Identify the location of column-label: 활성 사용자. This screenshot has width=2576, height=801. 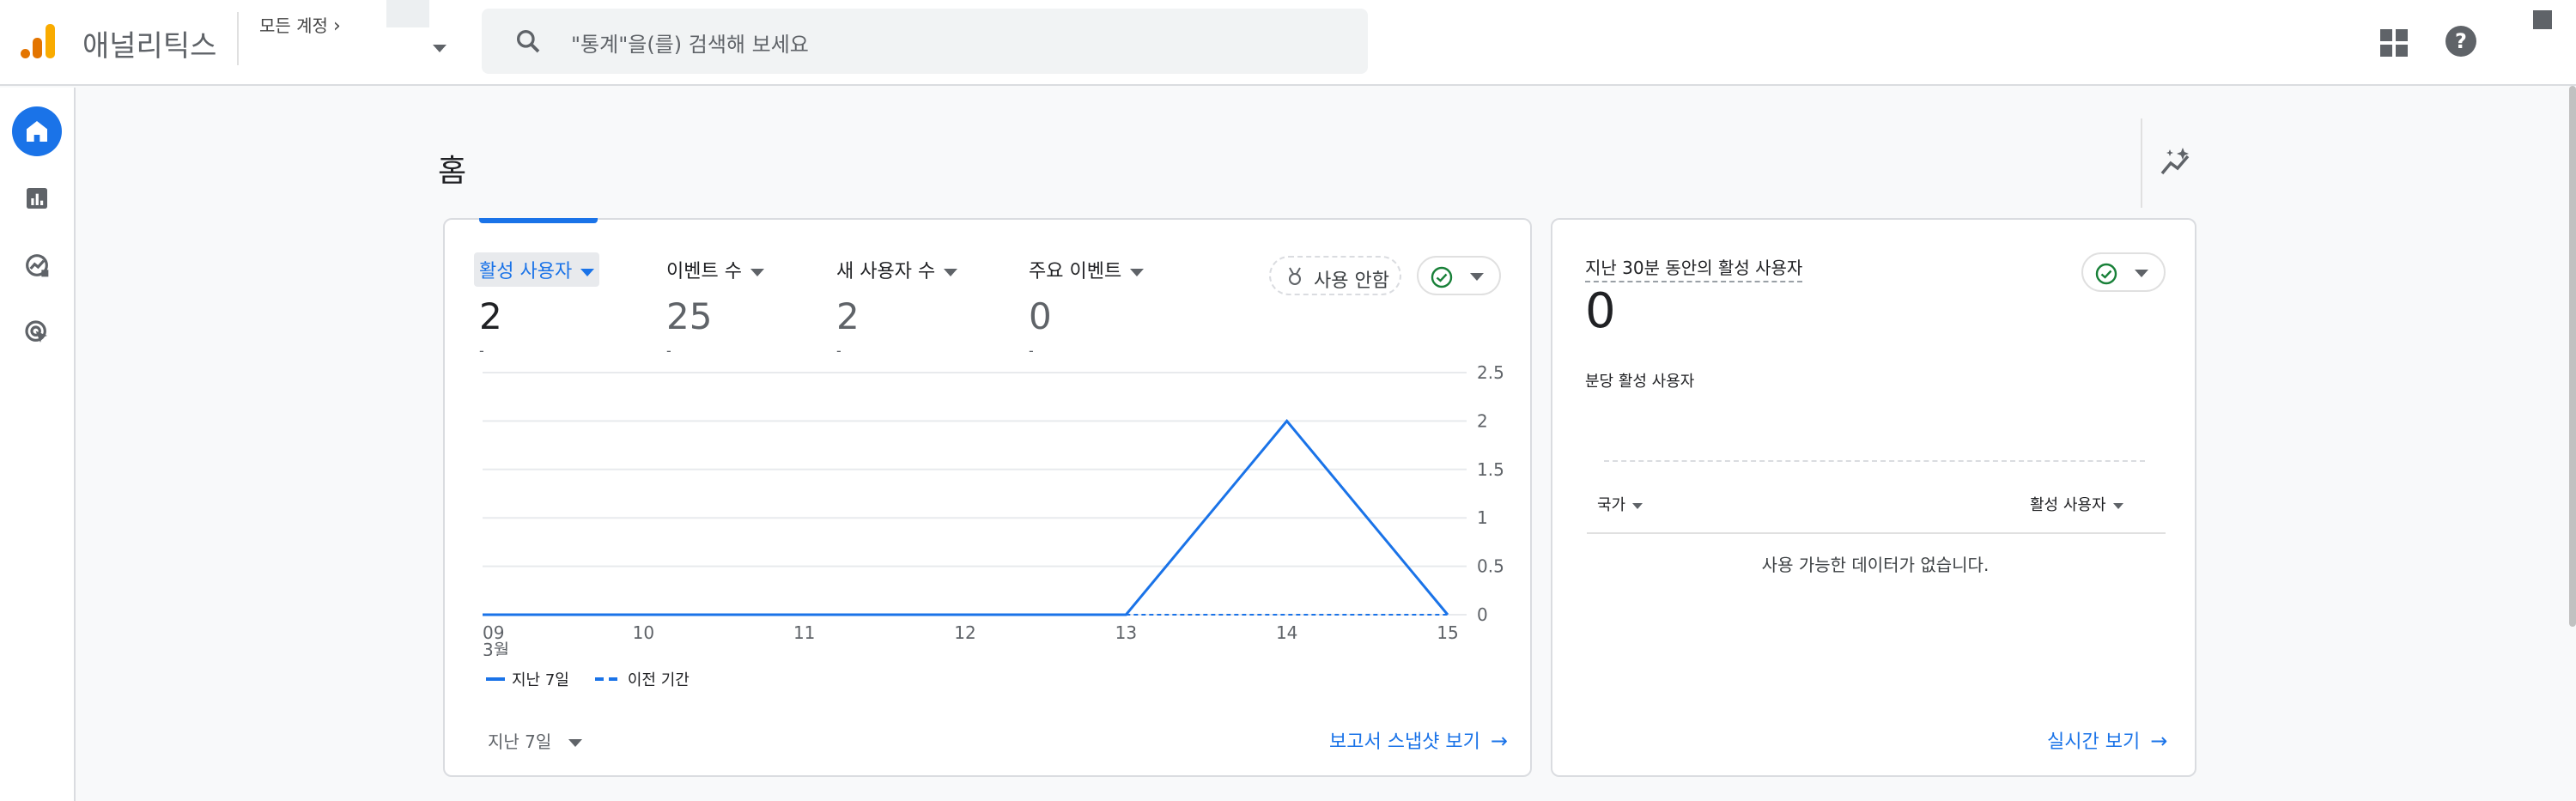
(2068, 505).